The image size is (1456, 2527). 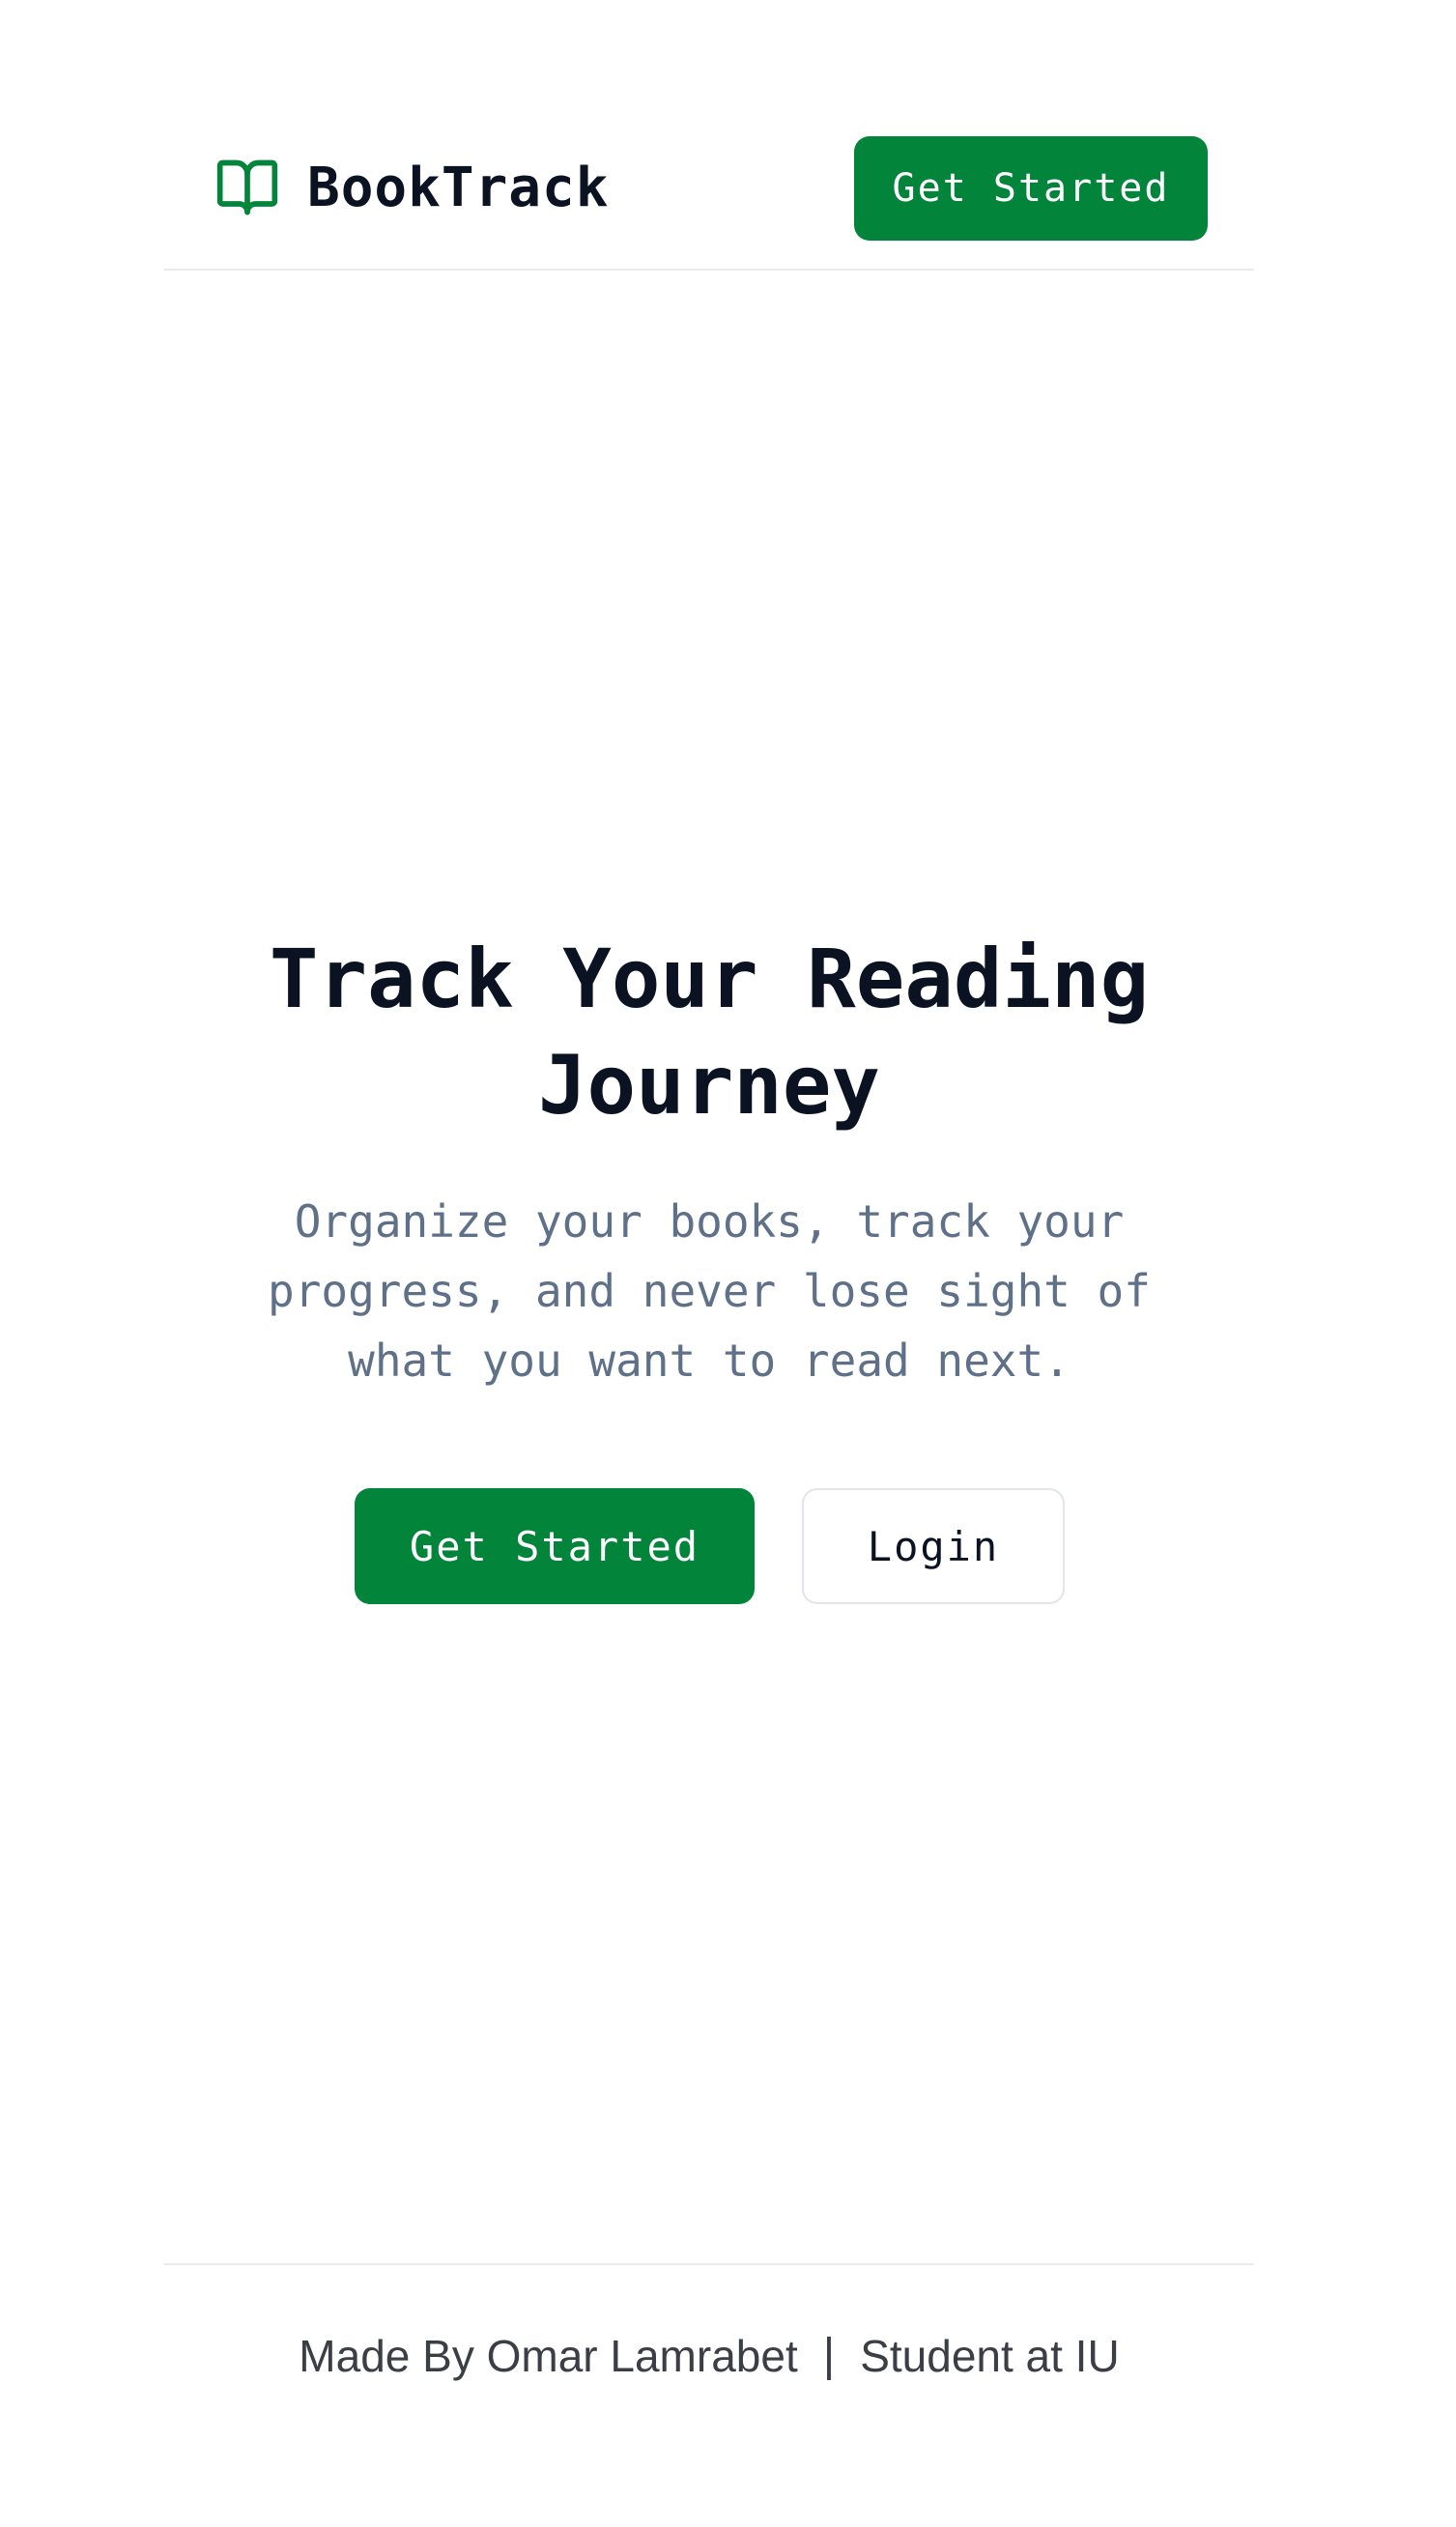 I want to click on footer-divider, so click(x=709, y=2264).